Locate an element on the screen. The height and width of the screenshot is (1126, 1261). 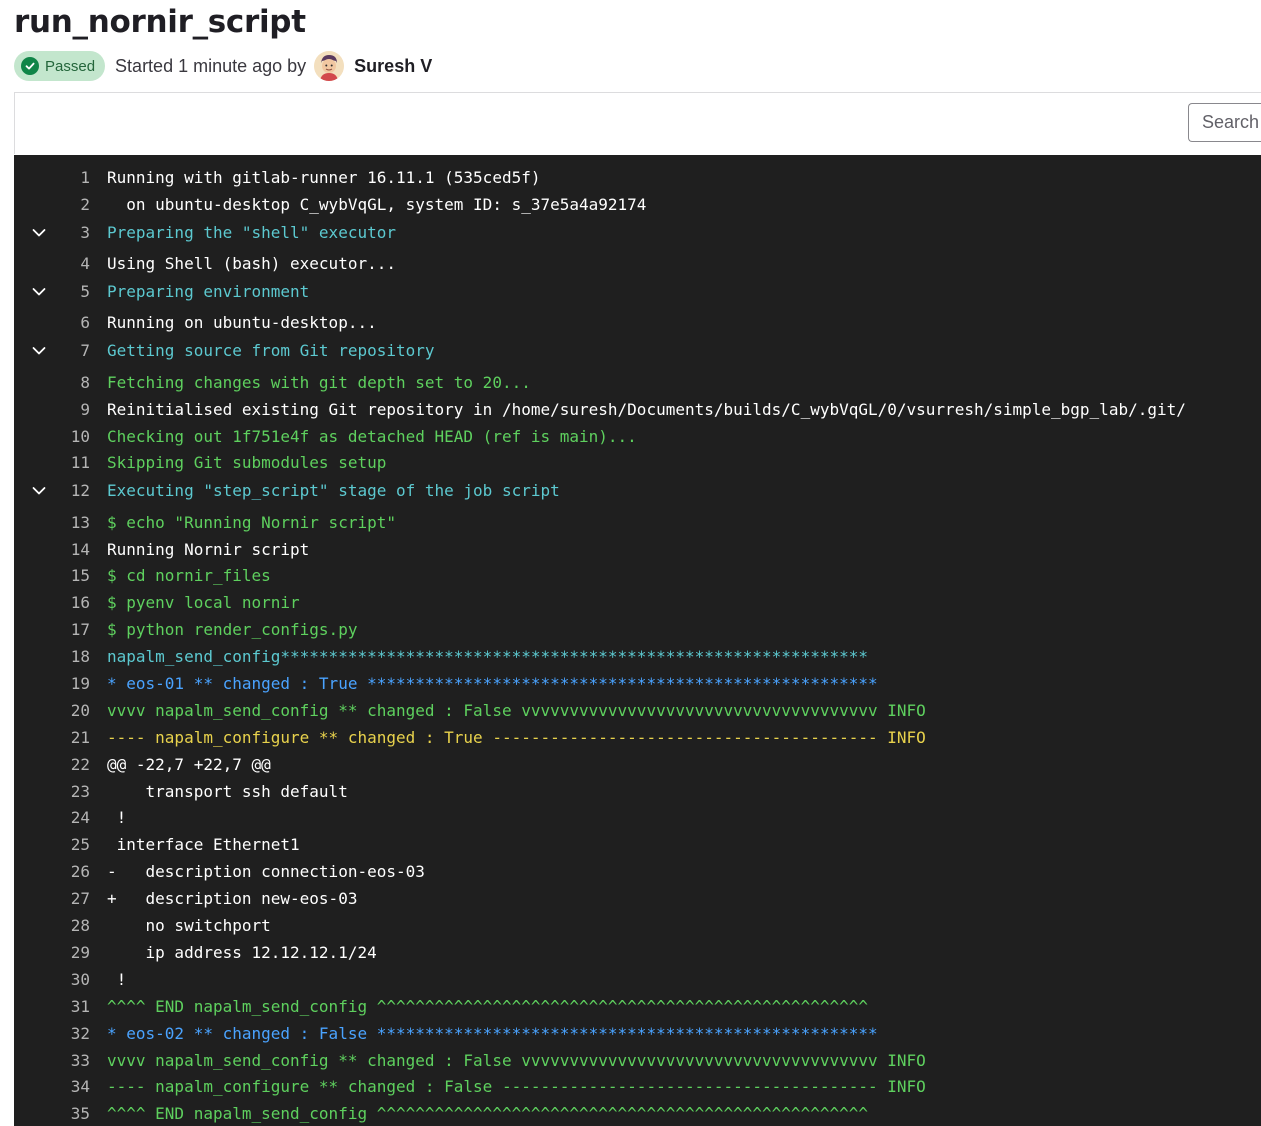
log-section-header: 3 Preparing the "shell" executor is located at coordinates (637, 235).